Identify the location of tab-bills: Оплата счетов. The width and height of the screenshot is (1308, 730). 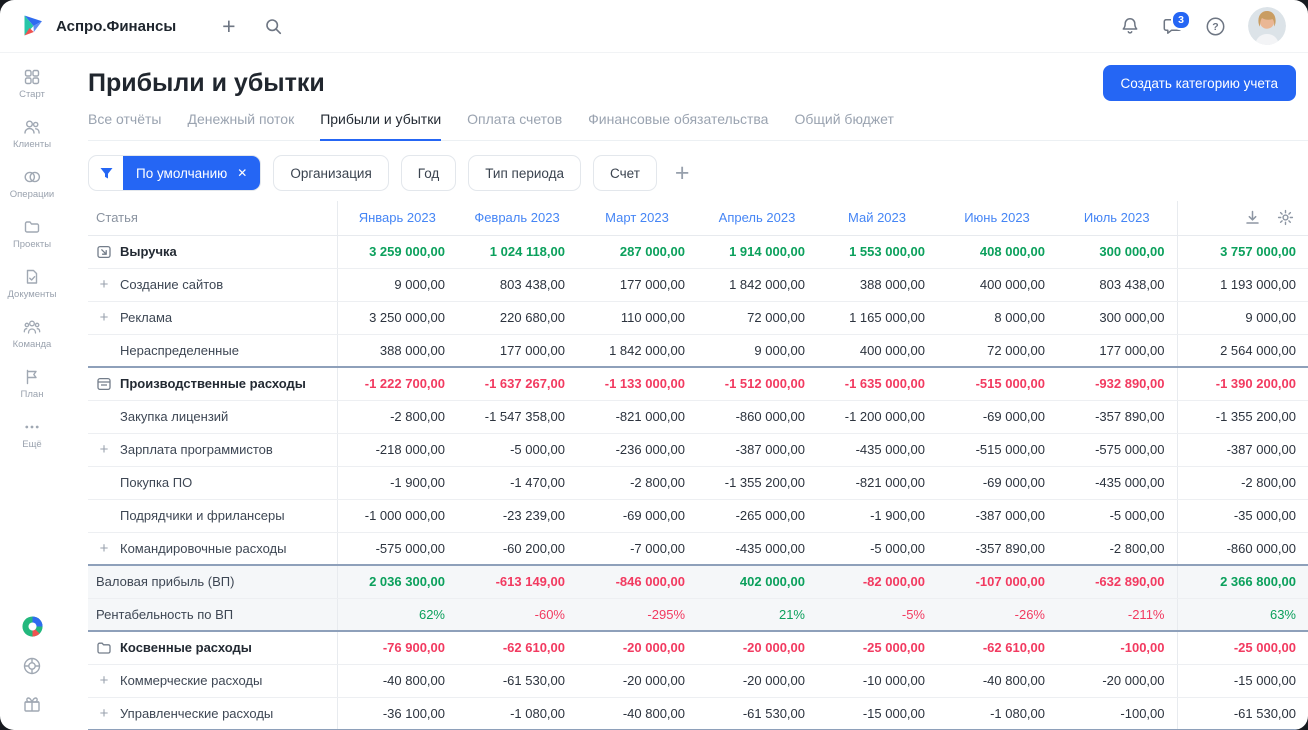
(514, 125).